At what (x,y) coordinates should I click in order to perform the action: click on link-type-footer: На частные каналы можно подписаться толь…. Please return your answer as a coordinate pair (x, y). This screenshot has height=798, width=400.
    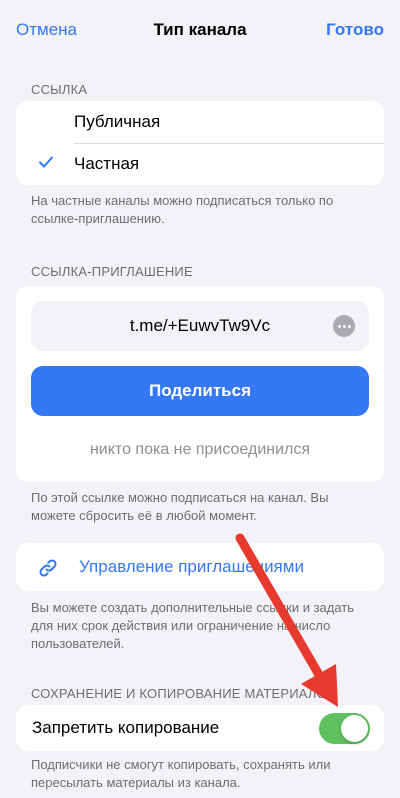
    Looking at the image, I should click on (182, 209).